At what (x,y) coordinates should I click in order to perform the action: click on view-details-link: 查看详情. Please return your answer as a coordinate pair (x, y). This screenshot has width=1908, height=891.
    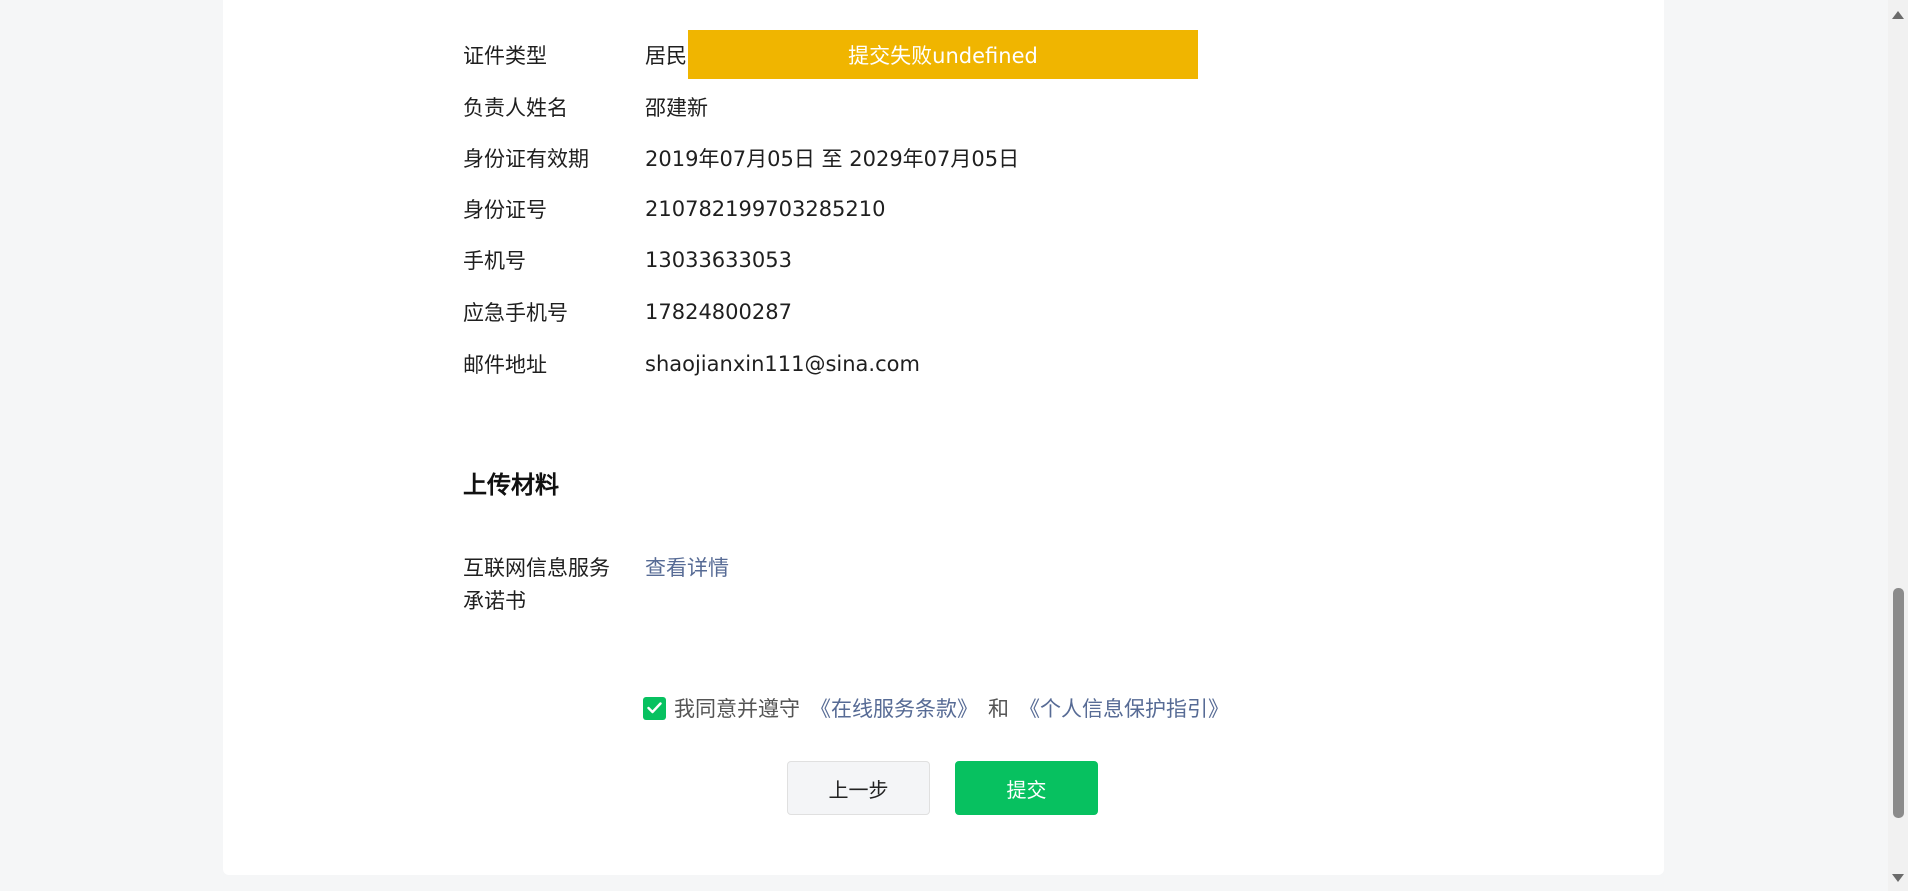
    Looking at the image, I should click on (687, 585).